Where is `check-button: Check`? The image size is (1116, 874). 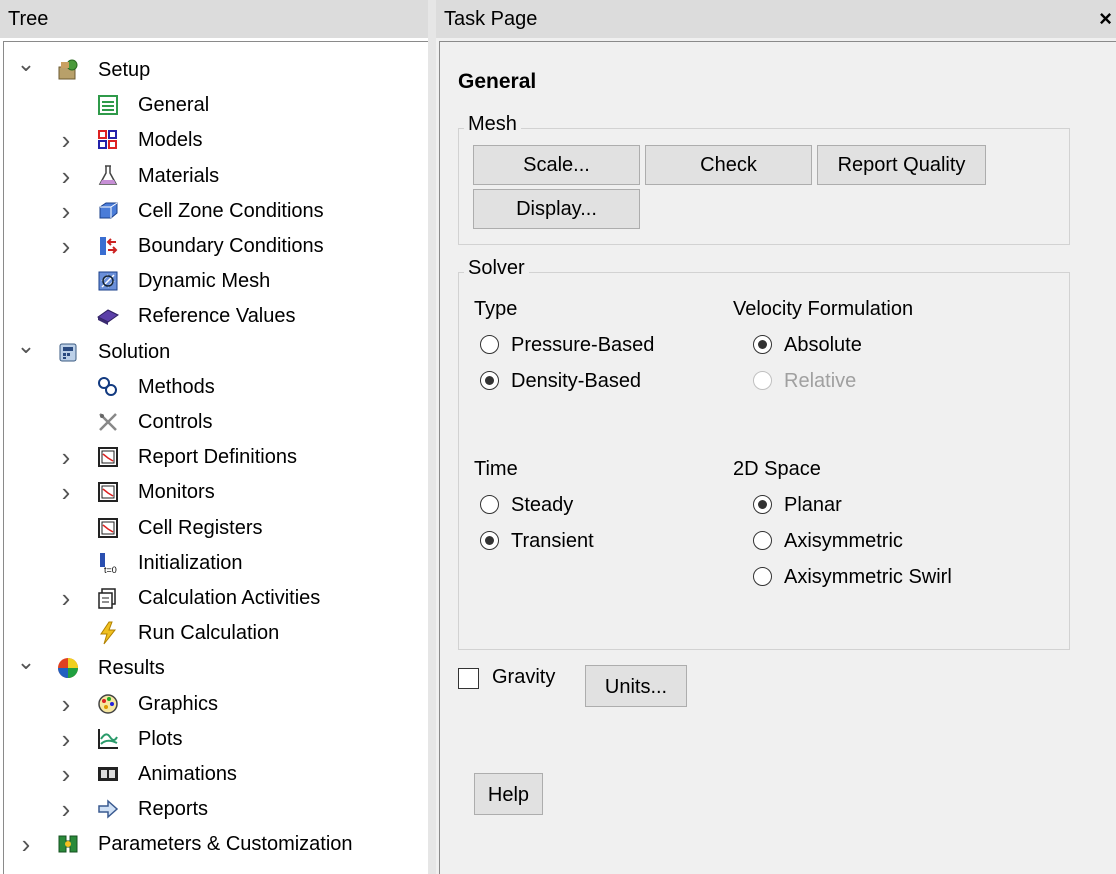
check-button: Check is located at coordinates (728, 165).